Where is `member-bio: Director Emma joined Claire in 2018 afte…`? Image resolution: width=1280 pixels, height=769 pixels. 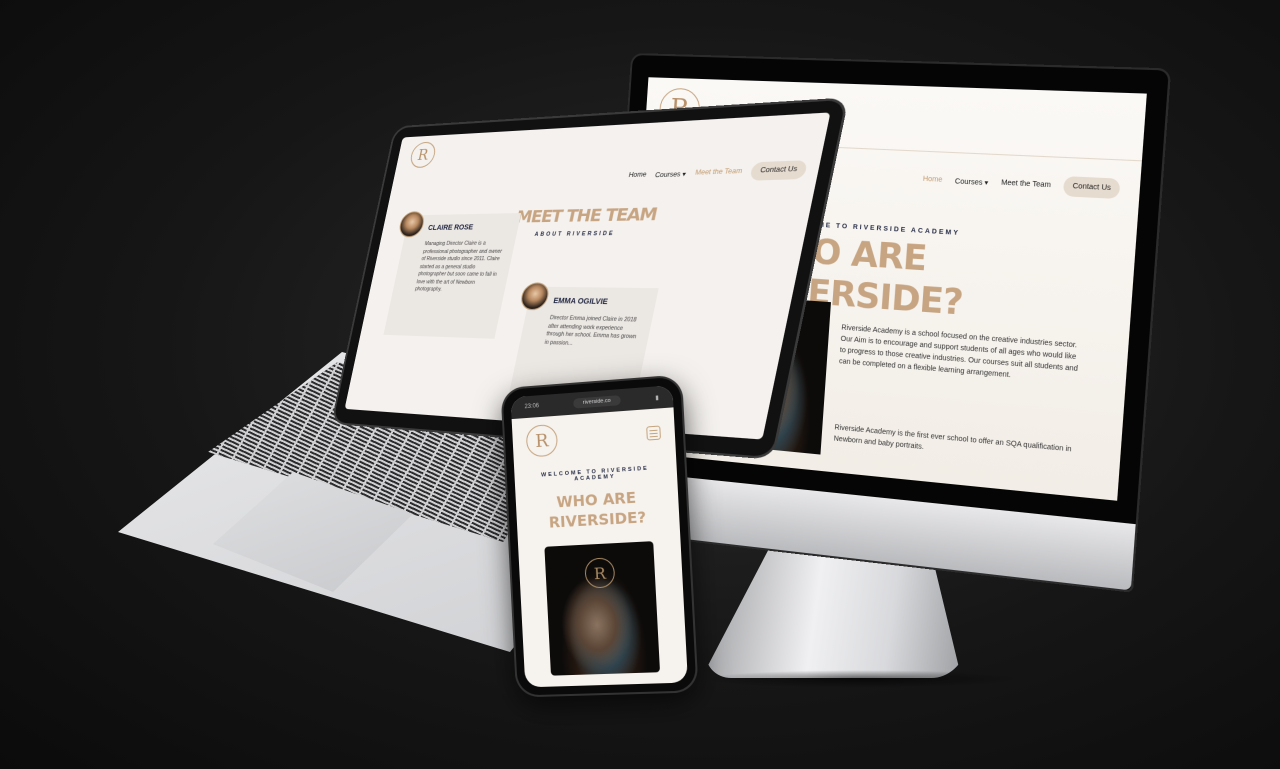
member-bio: Director Emma joined Claire in 2018 afte… is located at coordinates (595, 333).